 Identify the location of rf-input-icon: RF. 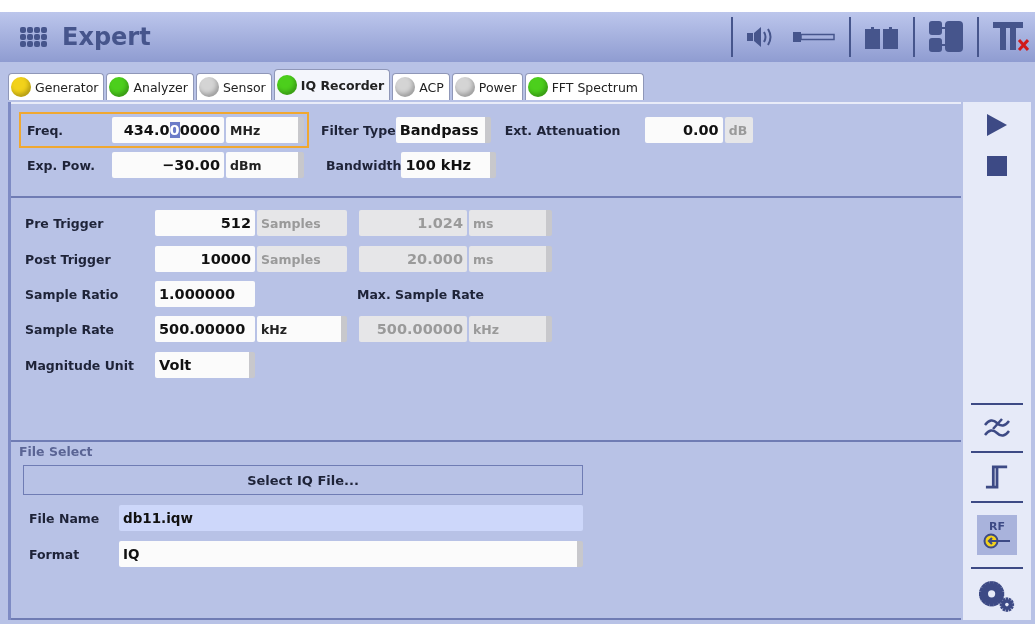
(997, 535).